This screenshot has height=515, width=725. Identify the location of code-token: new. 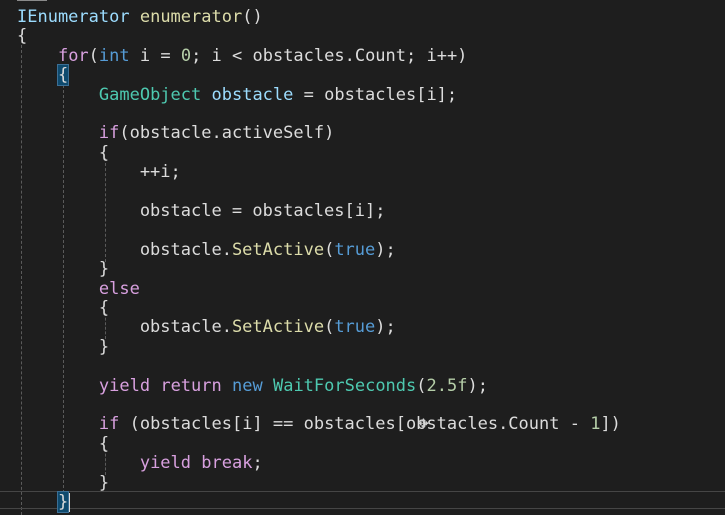
(247, 385).